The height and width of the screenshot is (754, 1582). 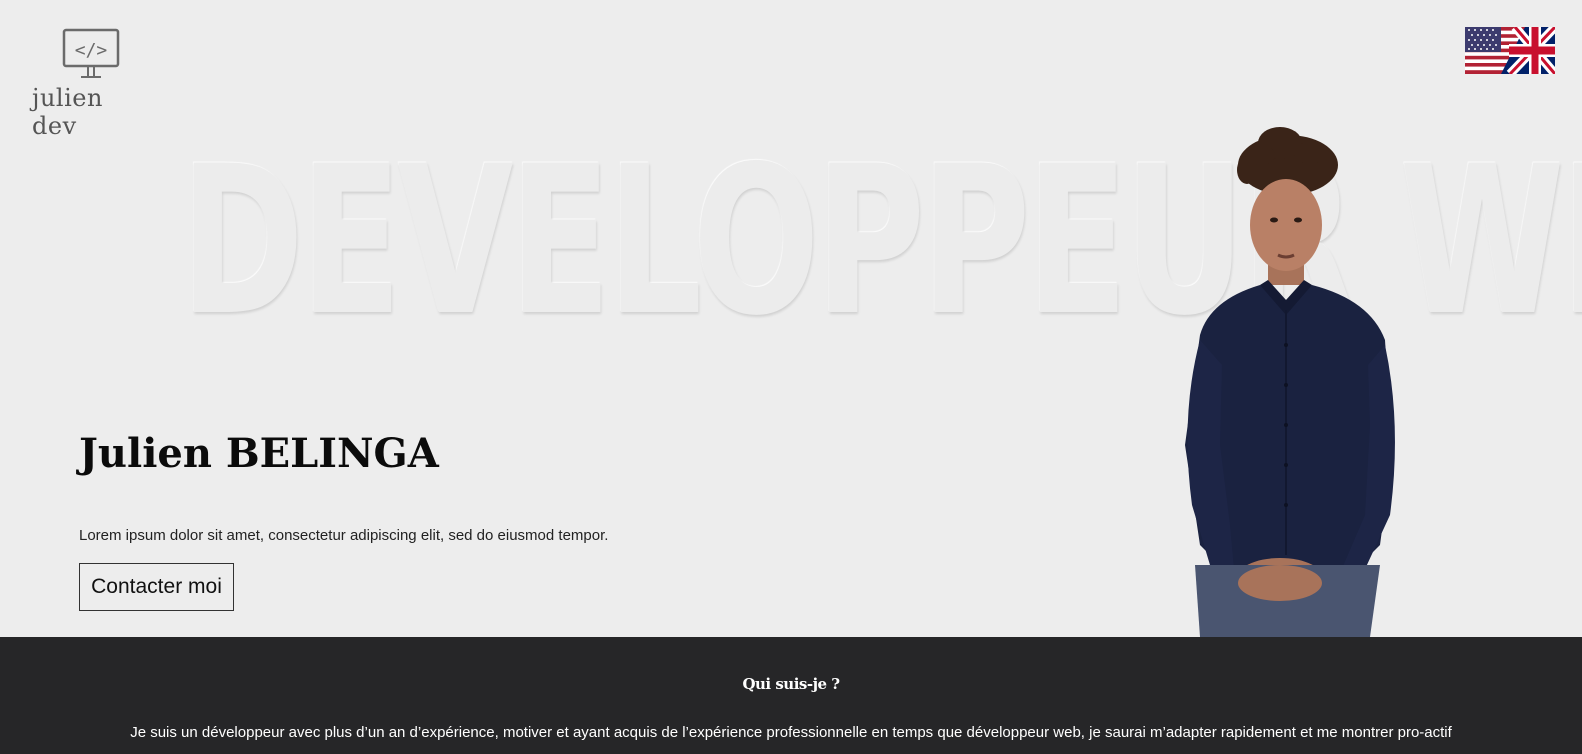 I want to click on code-monitor-icon: </>, so click(x=91, y=53).